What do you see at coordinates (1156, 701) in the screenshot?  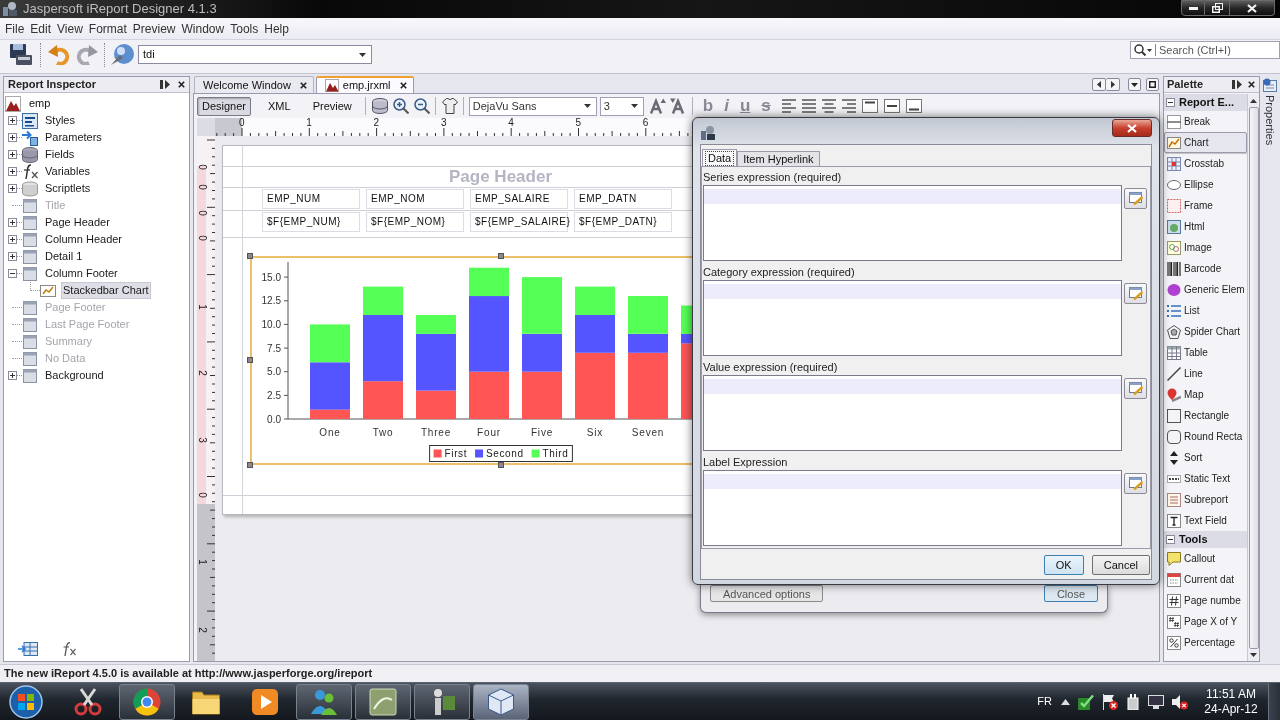 I see `monitor-icon` at bounding box center [1156, 701].